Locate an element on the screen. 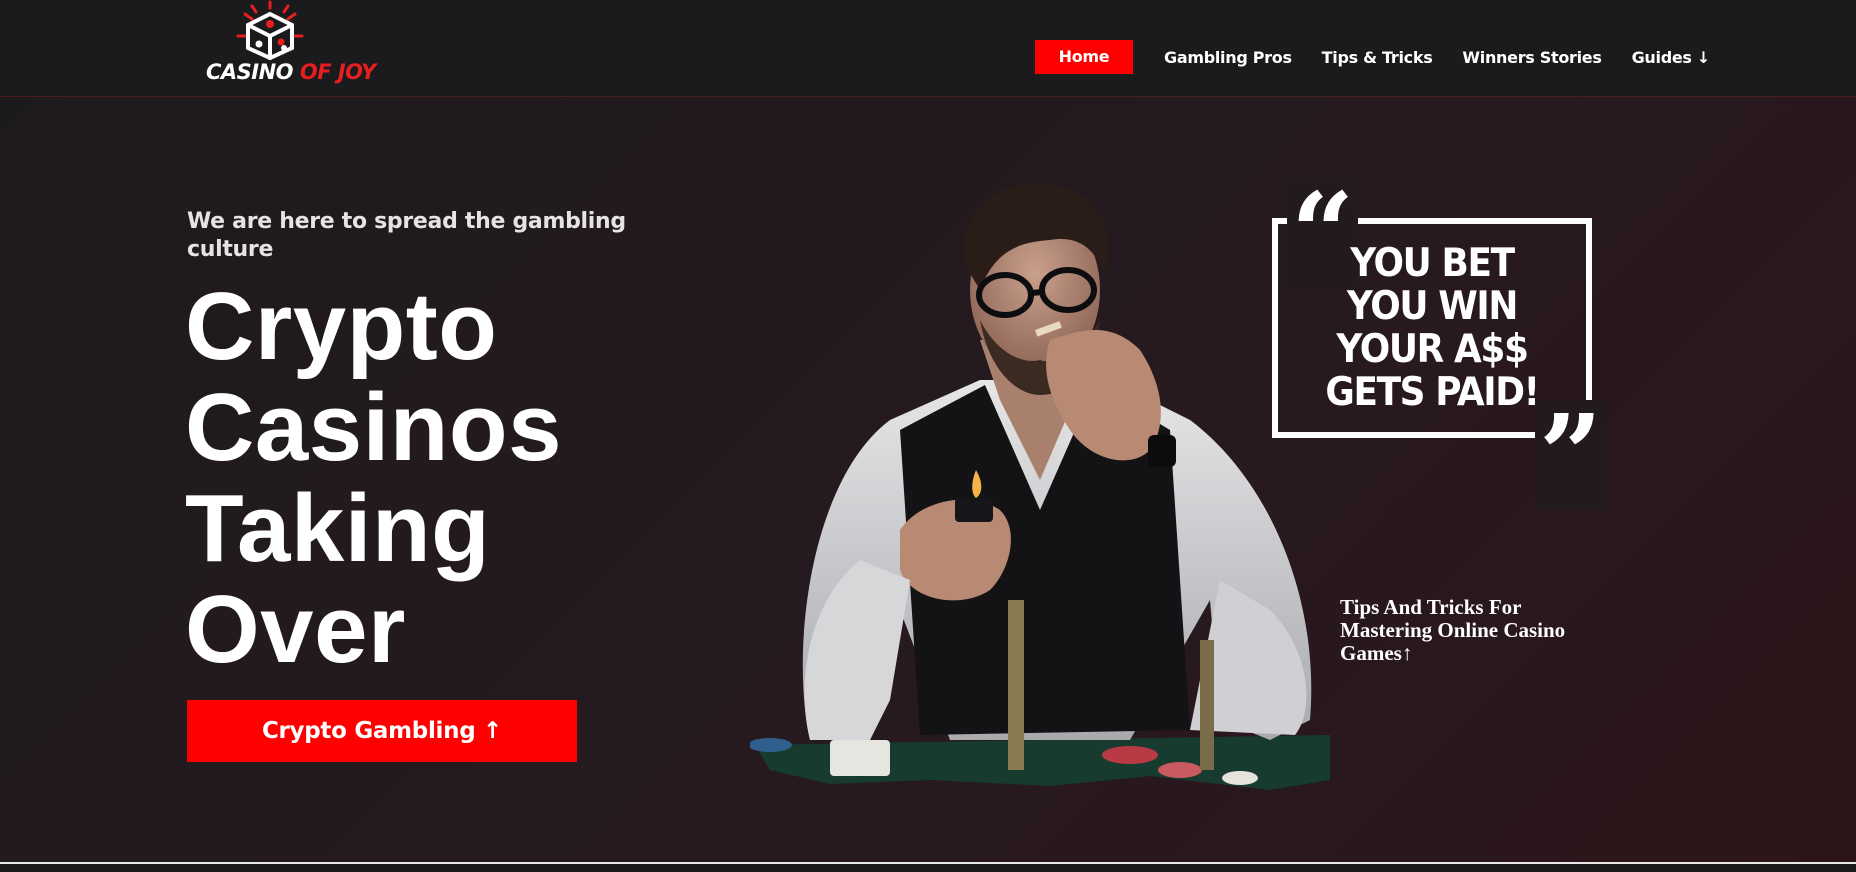  nav-gambling-pros: Gambling Pros is located at coordinates (1228, 57).